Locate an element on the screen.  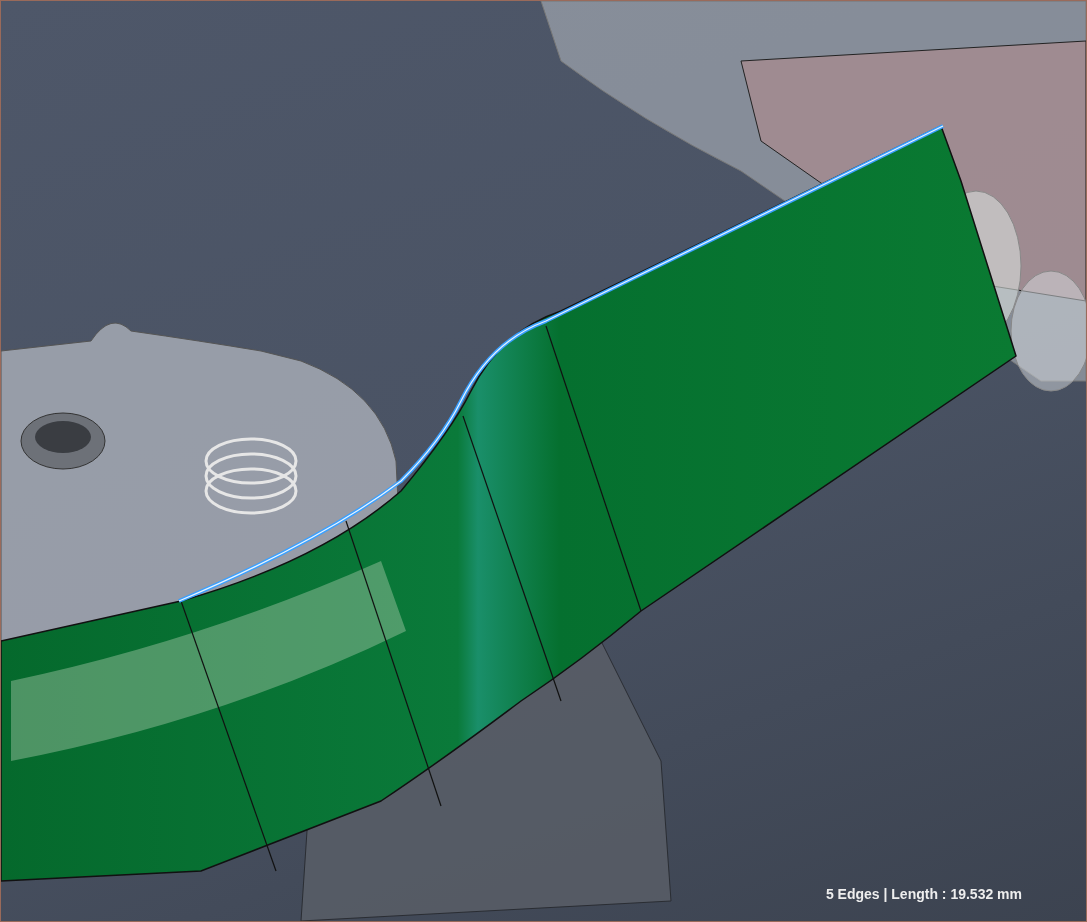
selection-status: 5 Edges | Length : 19.532 mm is located at coordinates (923, 894).